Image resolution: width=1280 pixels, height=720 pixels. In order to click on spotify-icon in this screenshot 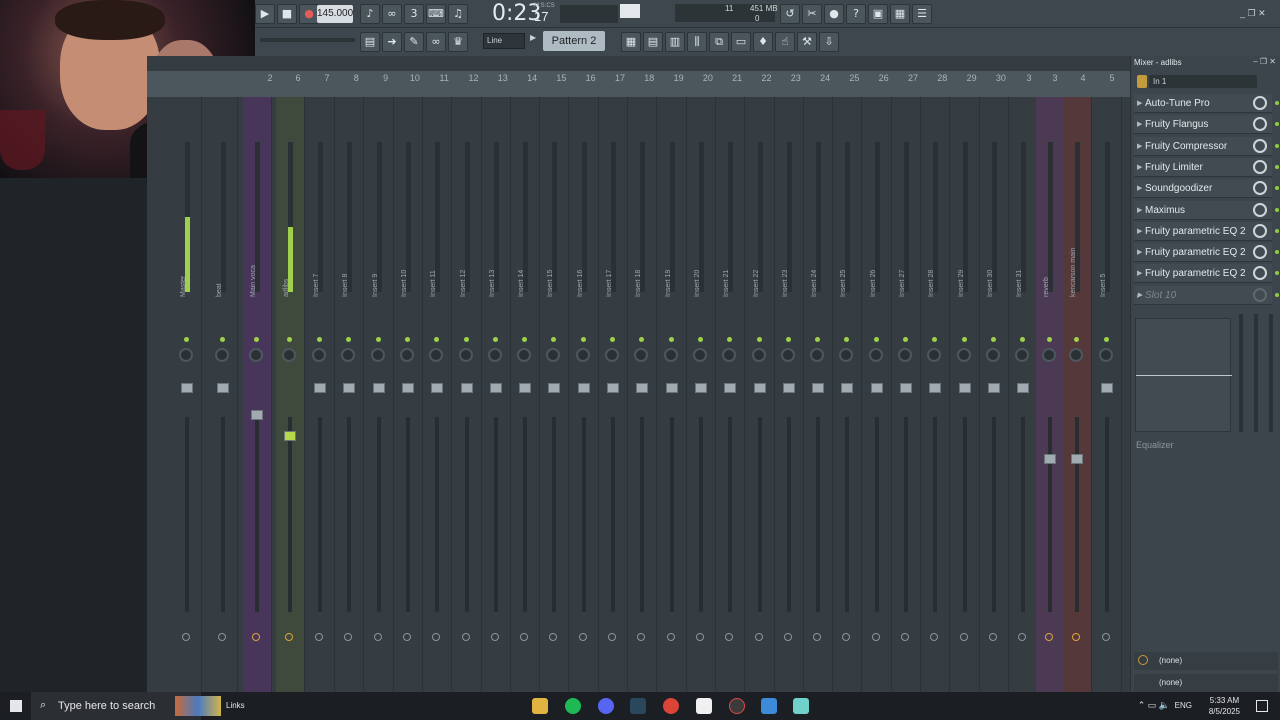, I will do `click(573, 706)`.